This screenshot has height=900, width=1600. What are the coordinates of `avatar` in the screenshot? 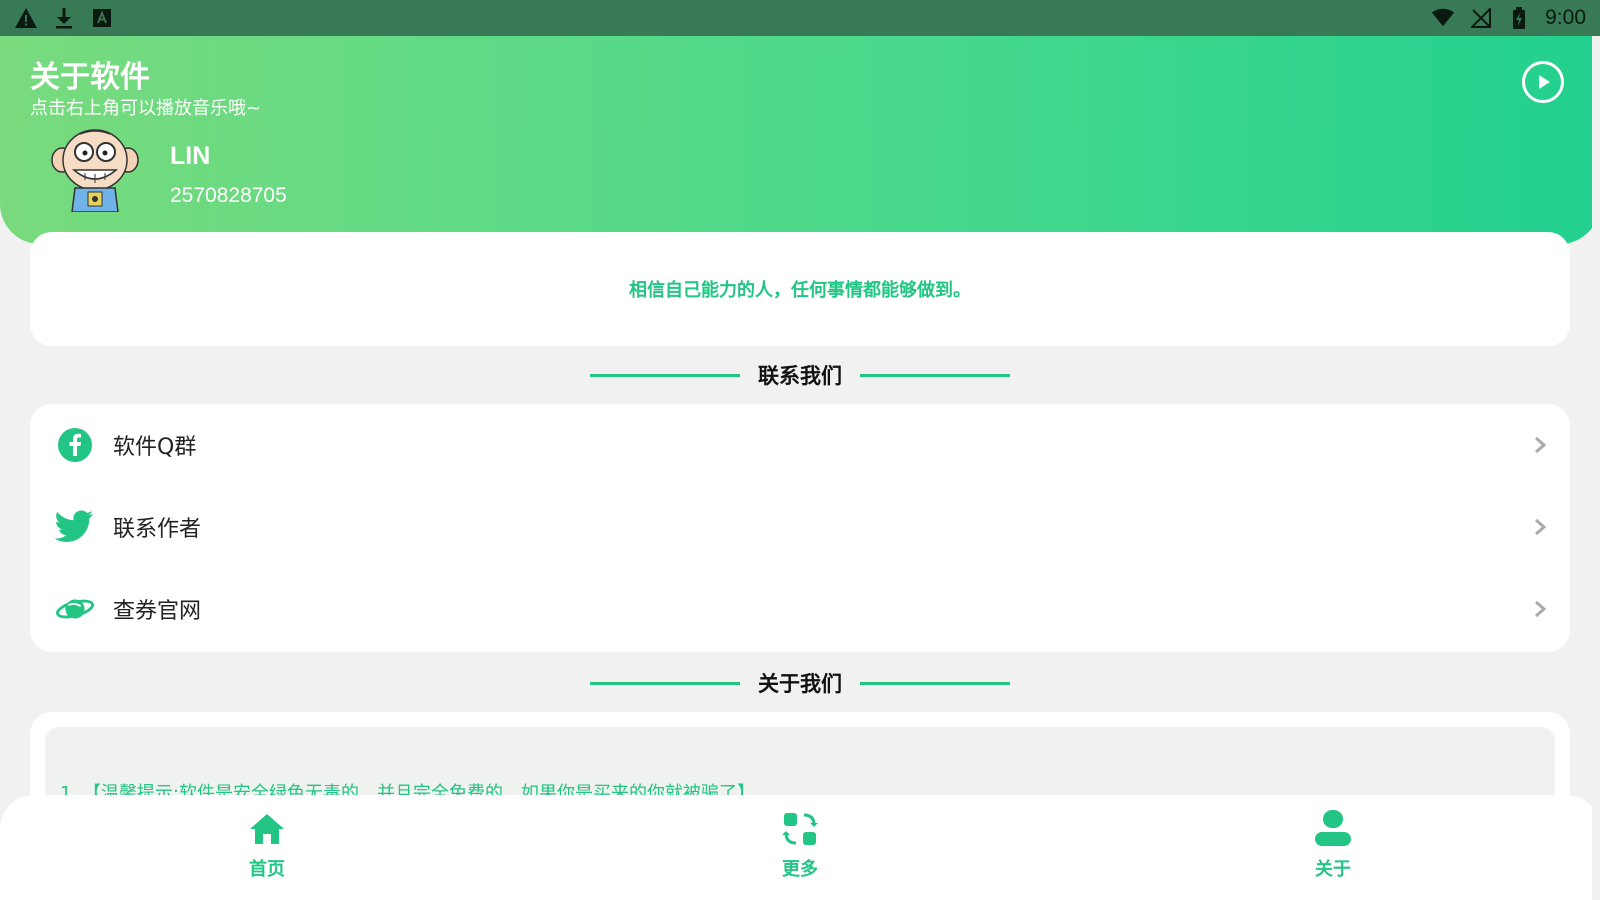 It's located at (95, 169).